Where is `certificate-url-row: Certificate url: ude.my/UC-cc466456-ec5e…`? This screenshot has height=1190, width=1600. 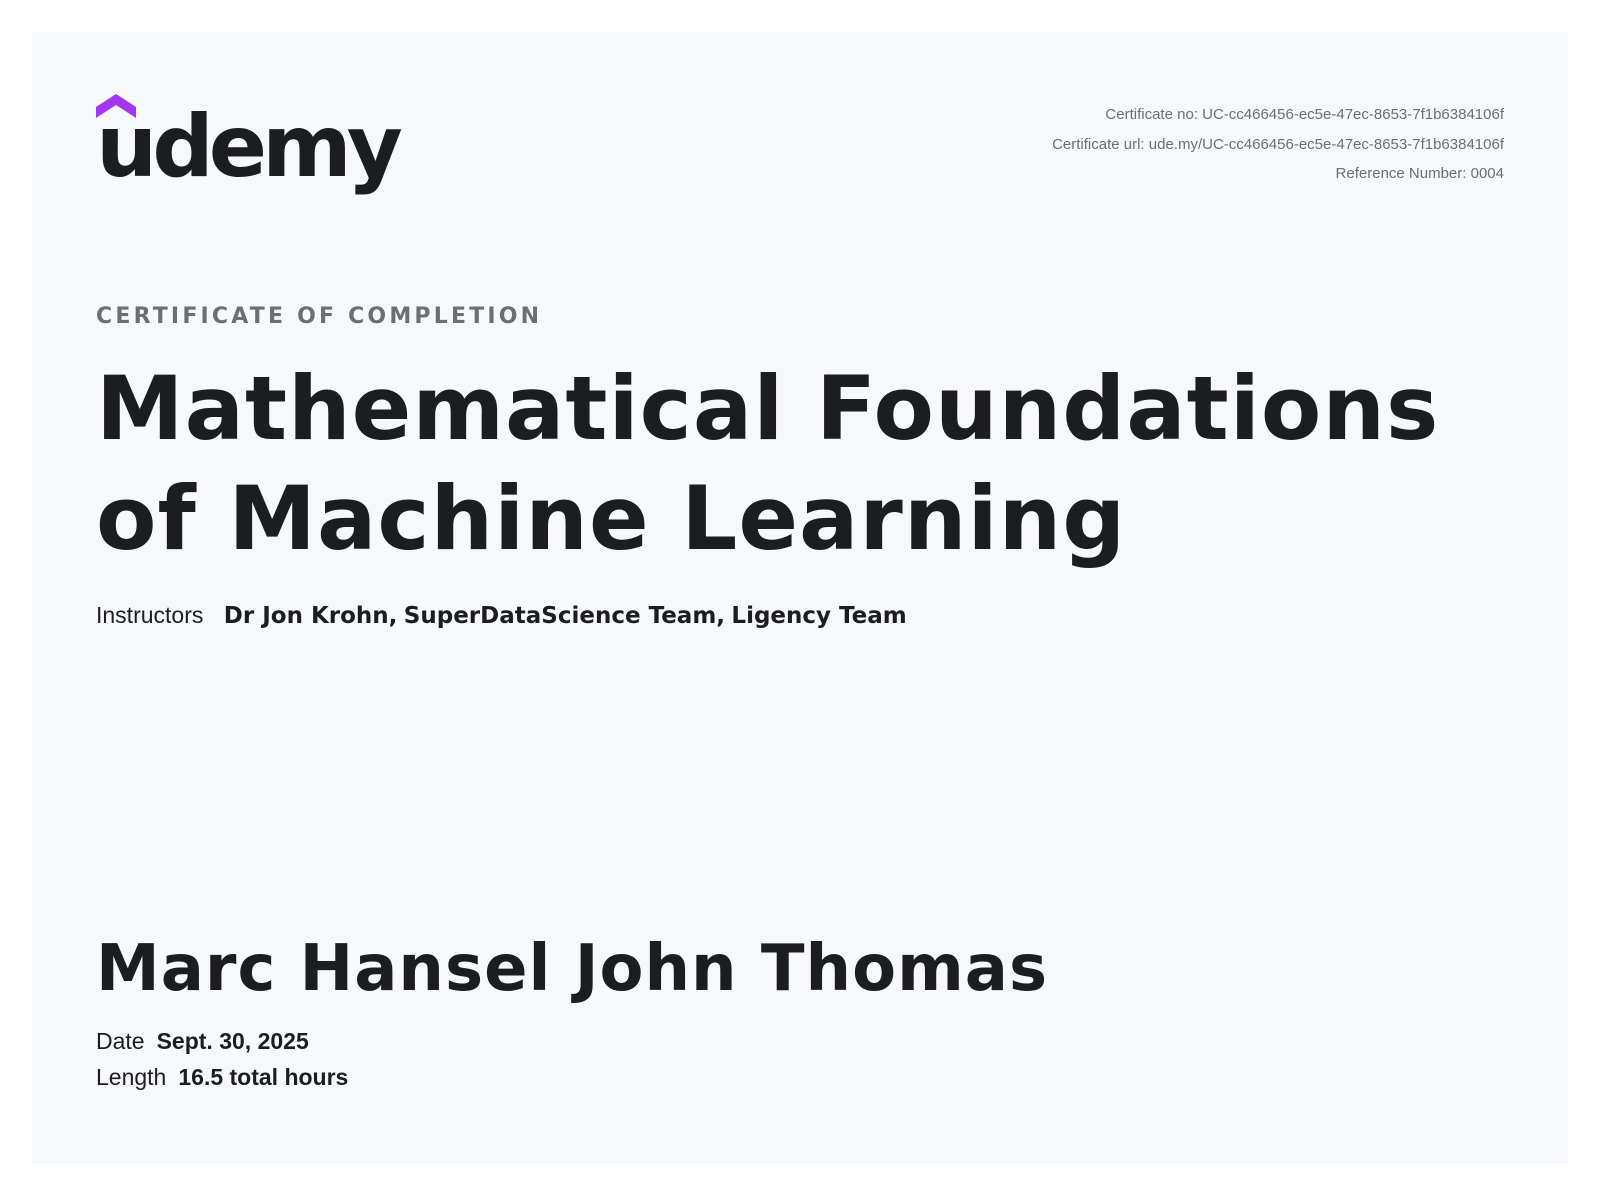
certificate-url-row: Certificate url: ude.my/UC-cc466456-ec5e… is located at coordinates (1278, 145).